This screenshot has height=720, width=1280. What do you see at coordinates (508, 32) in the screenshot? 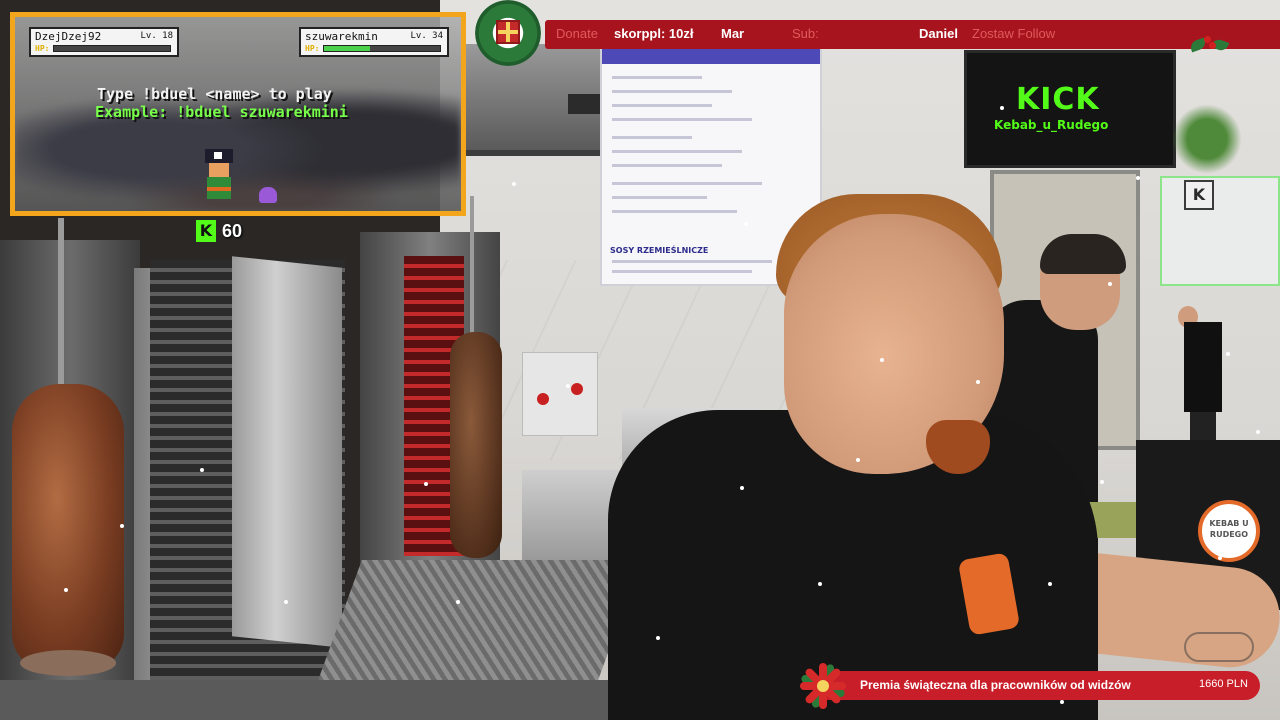
I see `gift-icon` at bounding box center [508, 32].